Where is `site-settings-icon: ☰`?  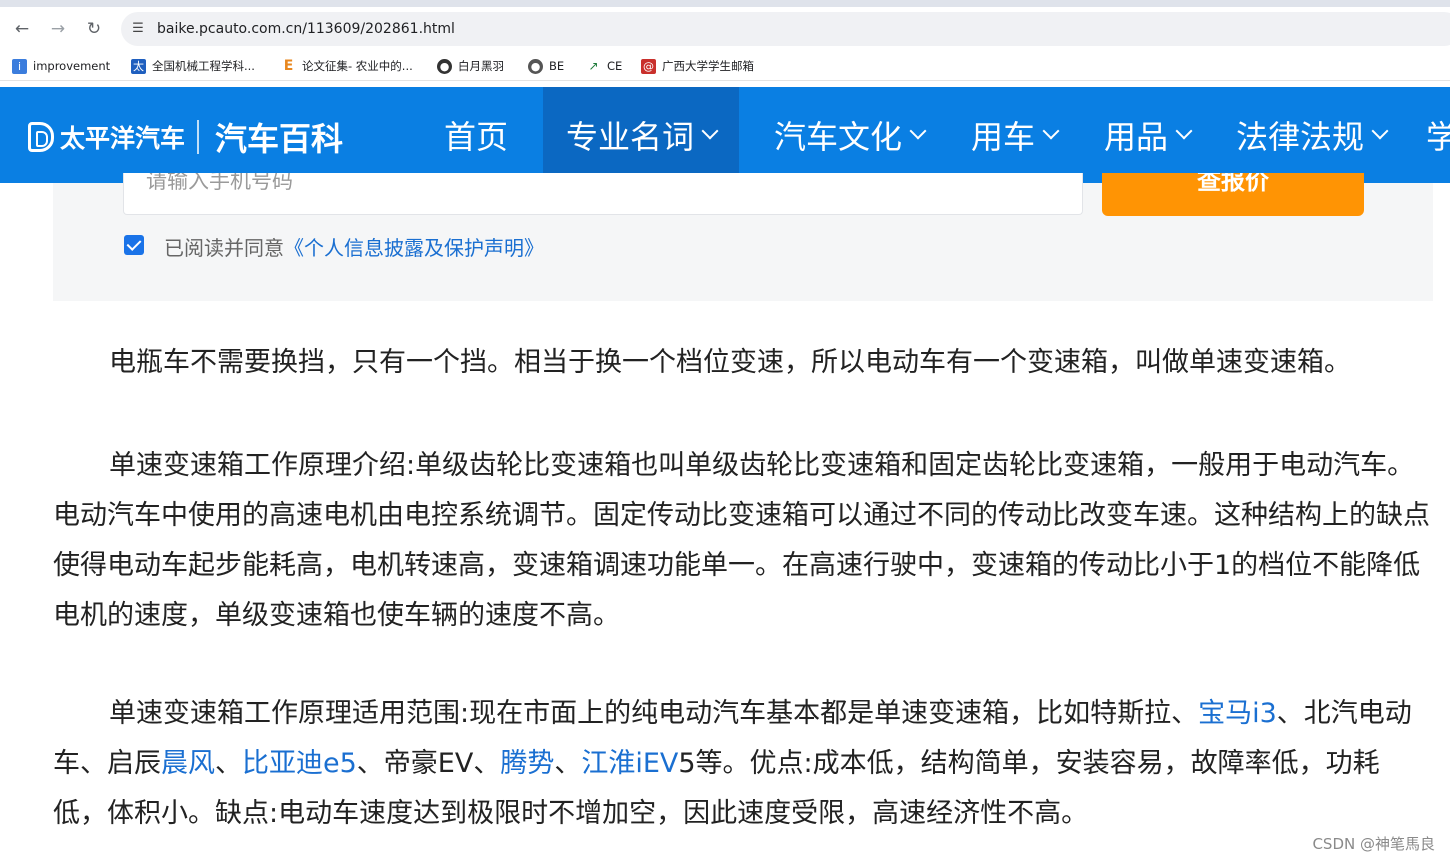
site-settings-icon: ☰ is located at coordinates (138, 29).